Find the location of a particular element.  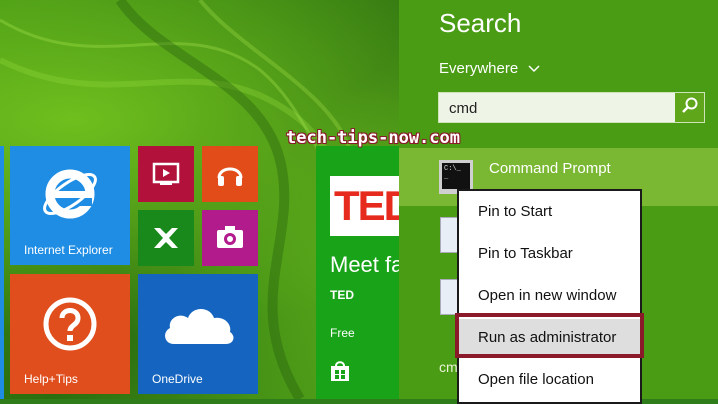

tile-label: Internet Explorer is located at coordinates (68, 250).